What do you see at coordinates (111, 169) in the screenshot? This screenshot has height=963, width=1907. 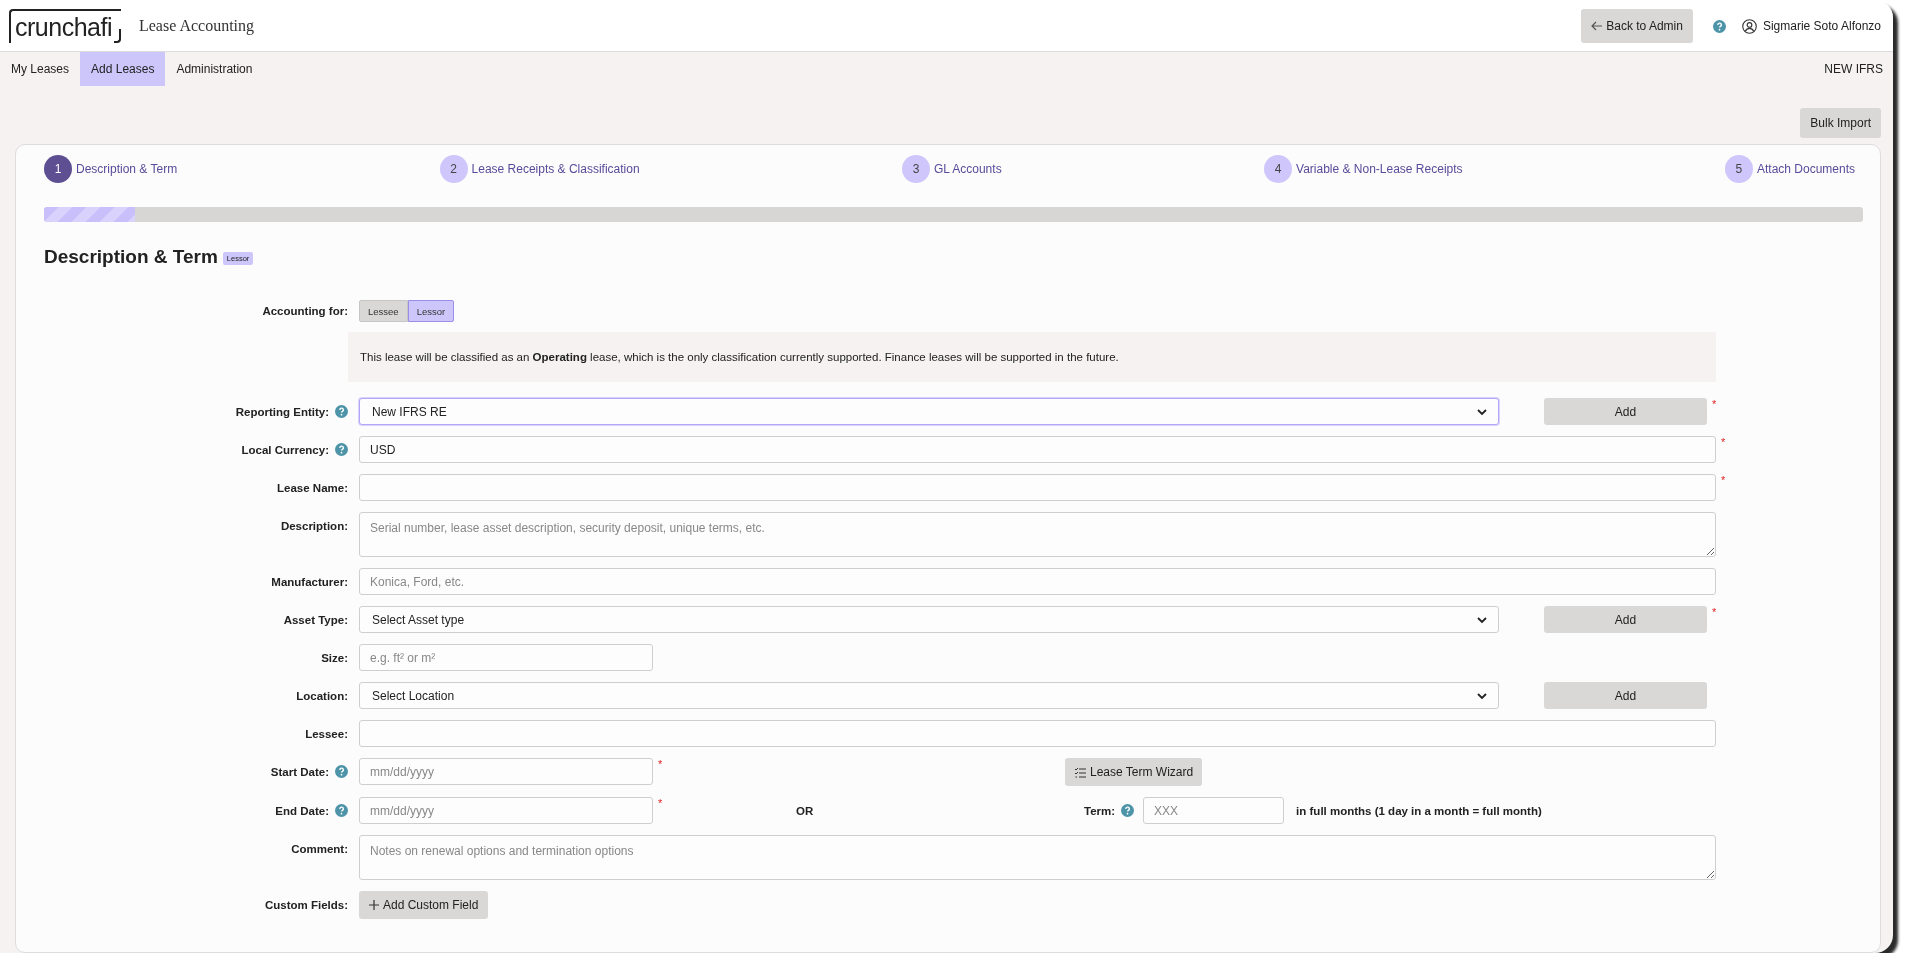 I see `wizard-step: 1 Description & Term` at bounding box center [111, 169].